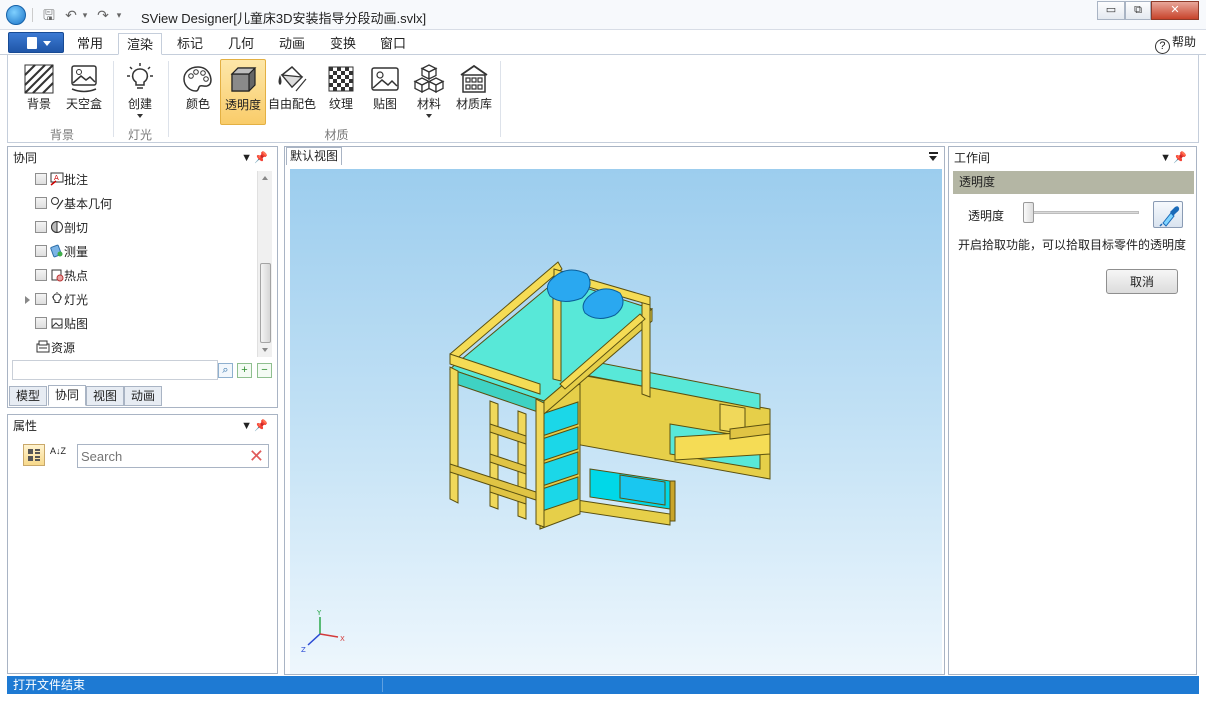 This screenshot has width=1206, height=701. Describe the element at coordinates (85, 15) in the screenshot. I see `undo-dropdown-icon: ▾` at that location.